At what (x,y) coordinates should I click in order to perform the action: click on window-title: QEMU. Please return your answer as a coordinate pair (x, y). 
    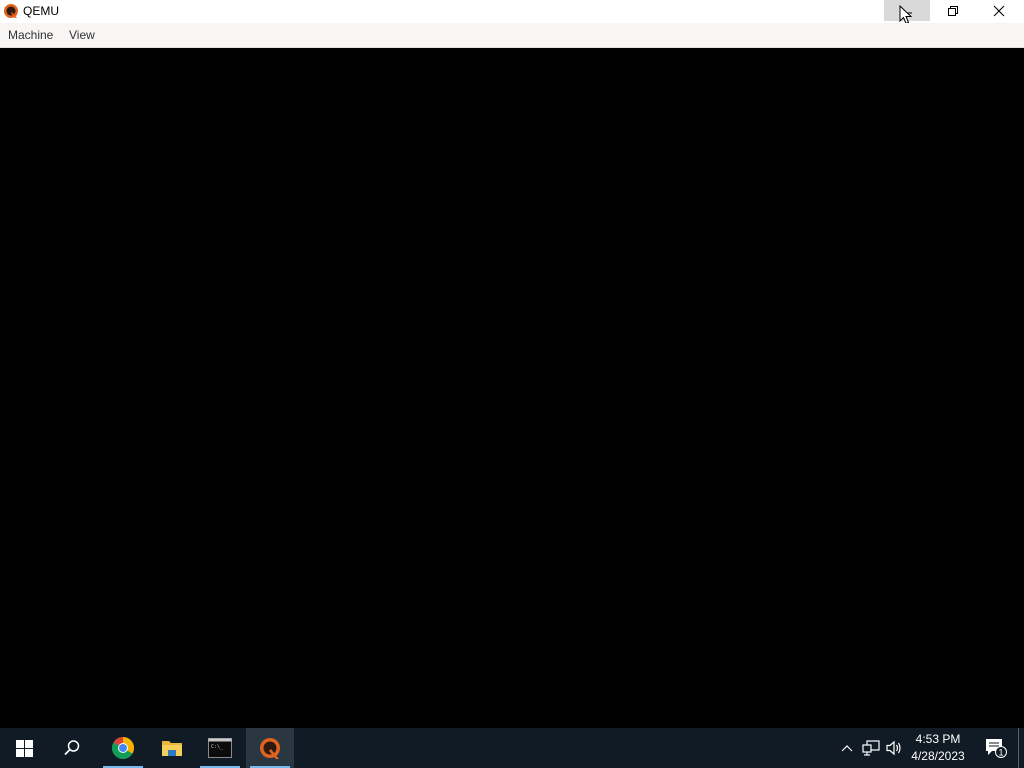
    Looking at the image, I should click on (41, 11).